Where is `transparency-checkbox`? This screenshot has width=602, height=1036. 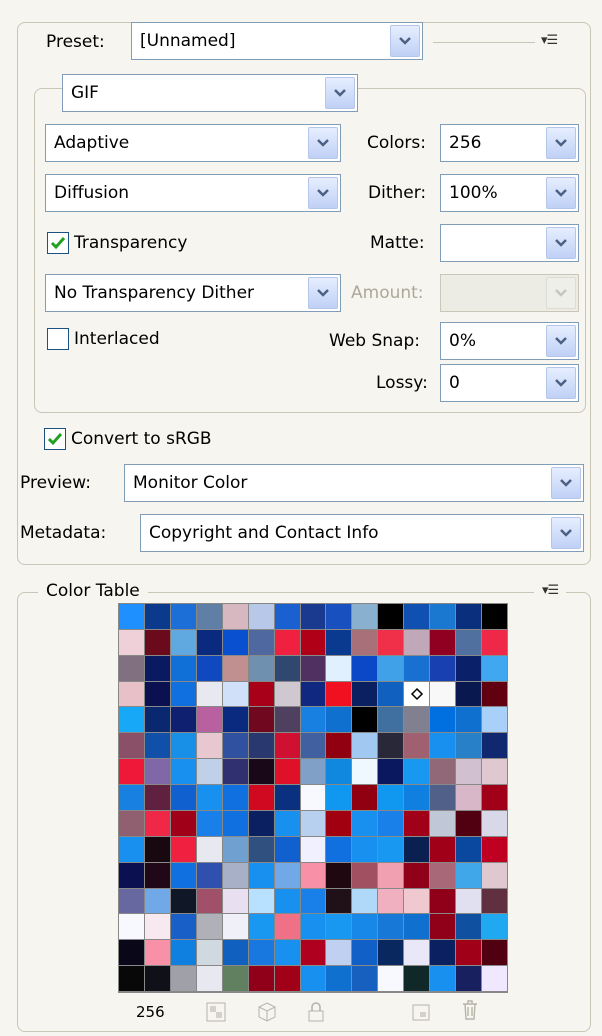
transparency-checkbox is located at coordinates (58, 243).